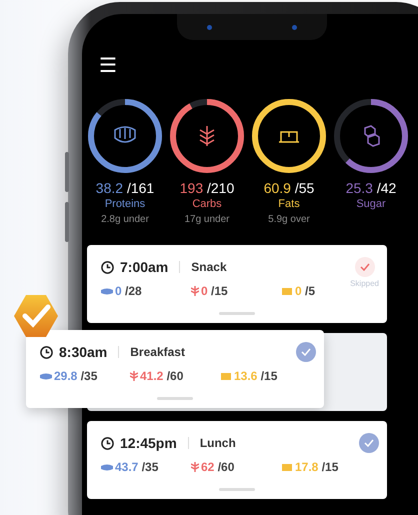 The width and height of the screenshot is (418, 515). I want to click on macro-name: Proteins, so click(125, 204).